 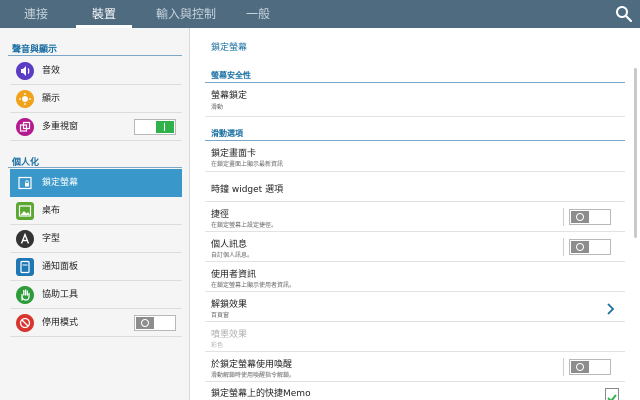 I want to click on scrollbar, so click(x=635, y=153).